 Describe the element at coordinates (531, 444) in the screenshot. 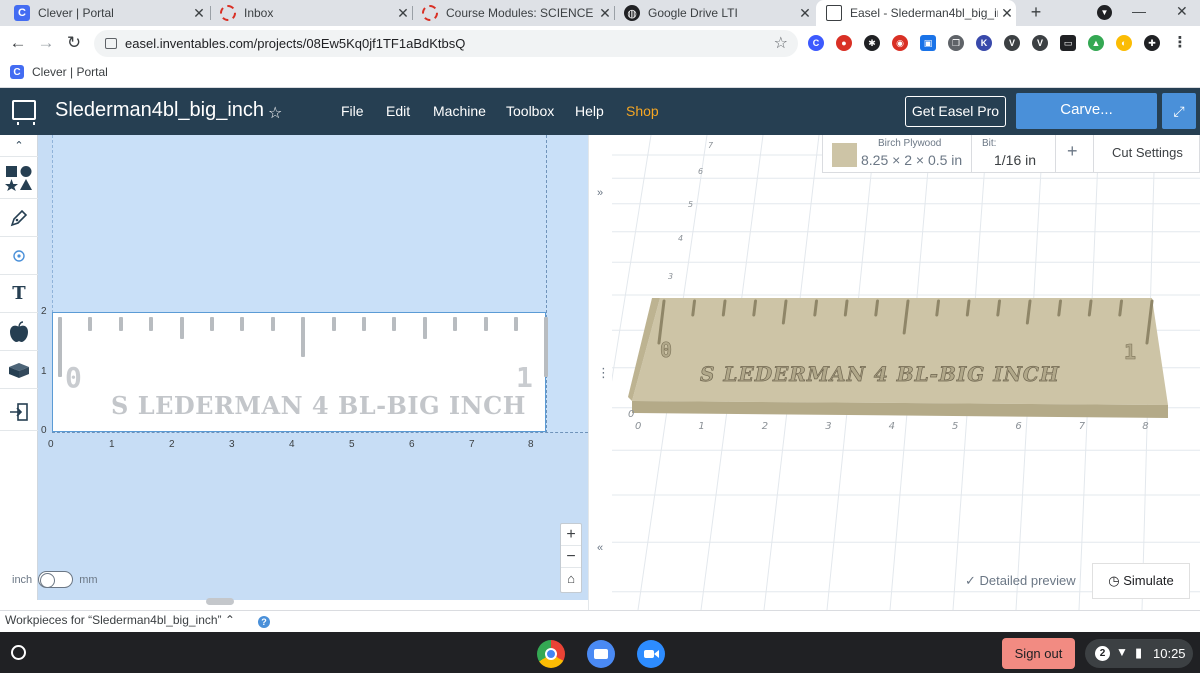

I see `x-axis-label: 8` at that location.